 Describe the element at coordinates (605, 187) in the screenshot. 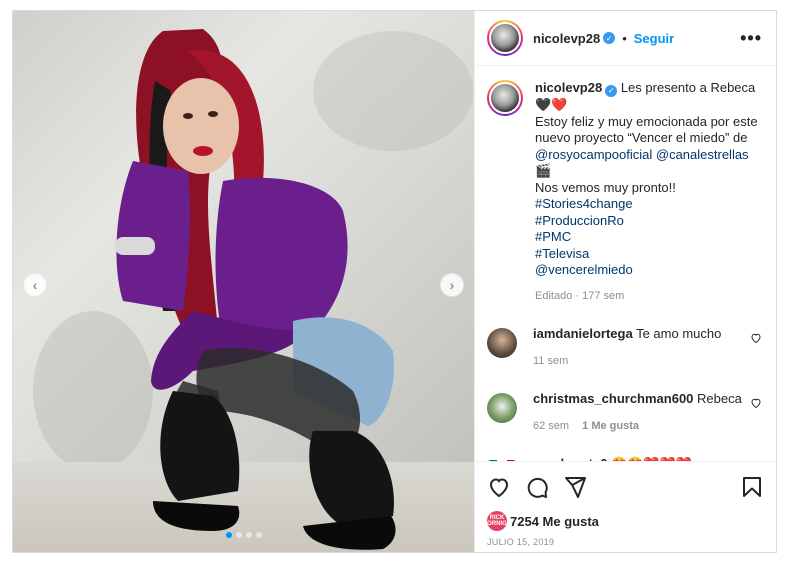

I see `caption-text2: Nos vemos muy pronto!!` at that location.